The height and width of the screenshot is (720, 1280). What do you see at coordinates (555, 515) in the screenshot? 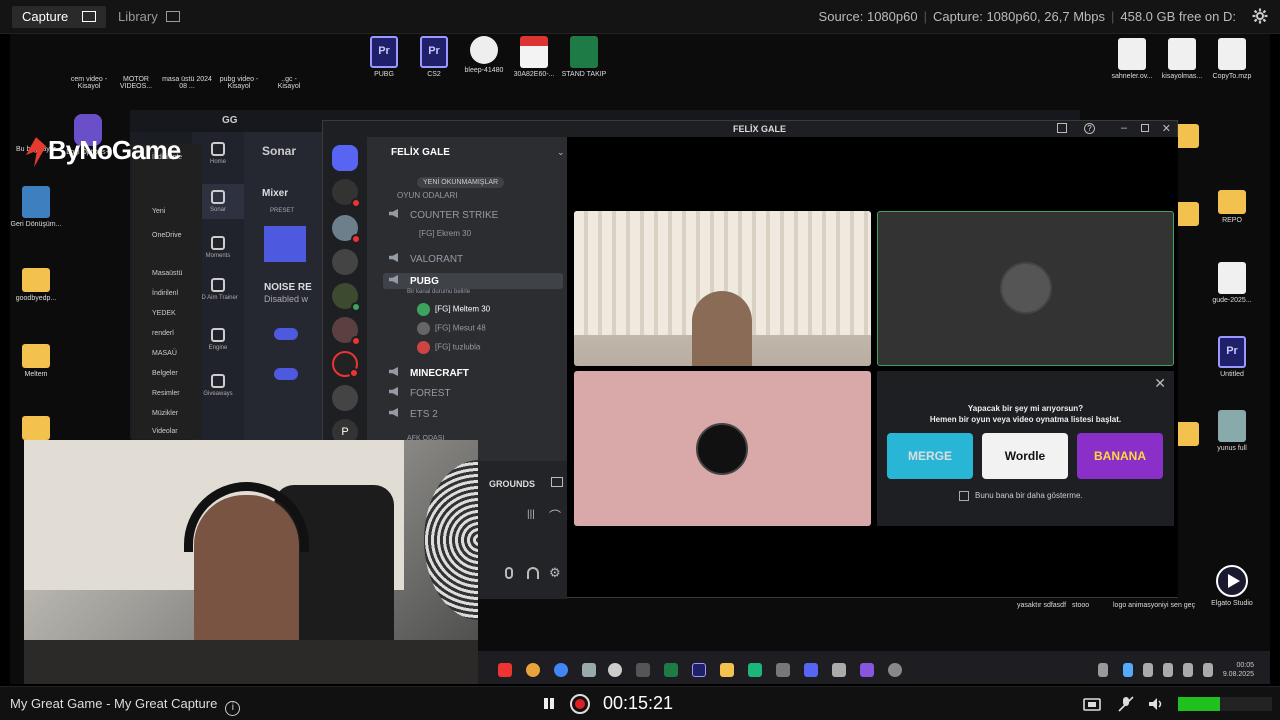
I see `disconnect-icon: ⌒` at bounding box center [555, 515].